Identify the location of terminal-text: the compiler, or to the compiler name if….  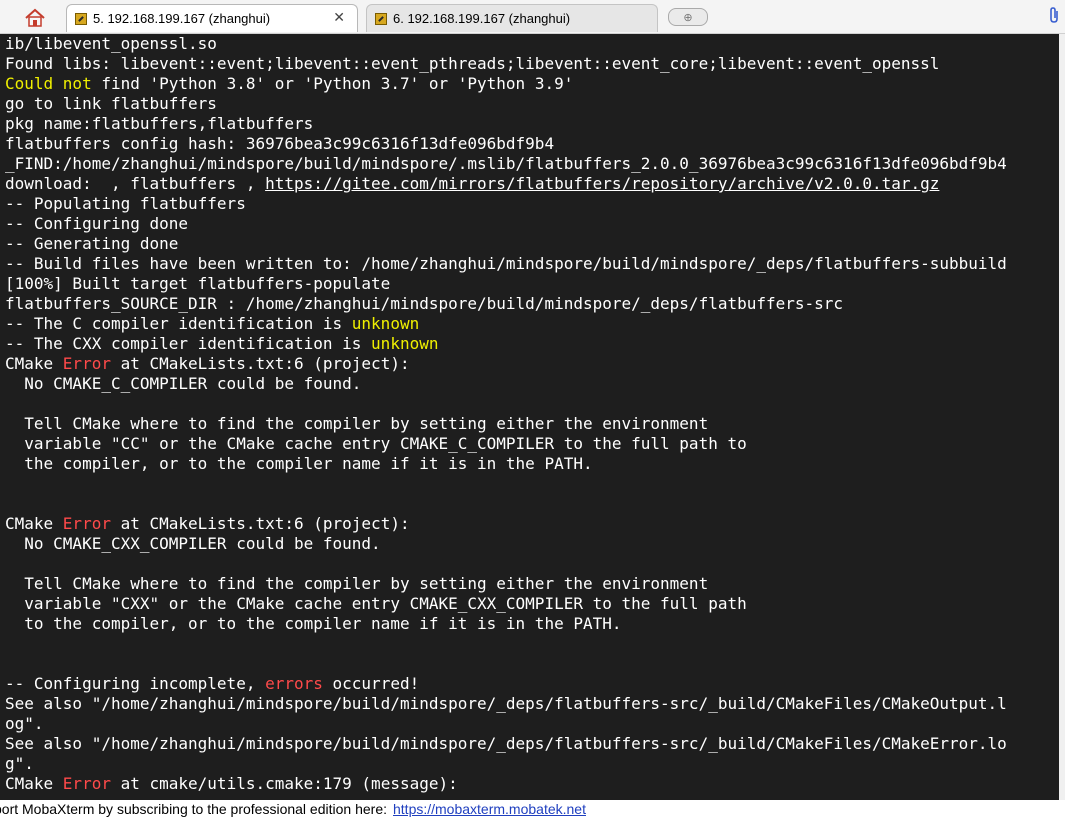
(299, 463).